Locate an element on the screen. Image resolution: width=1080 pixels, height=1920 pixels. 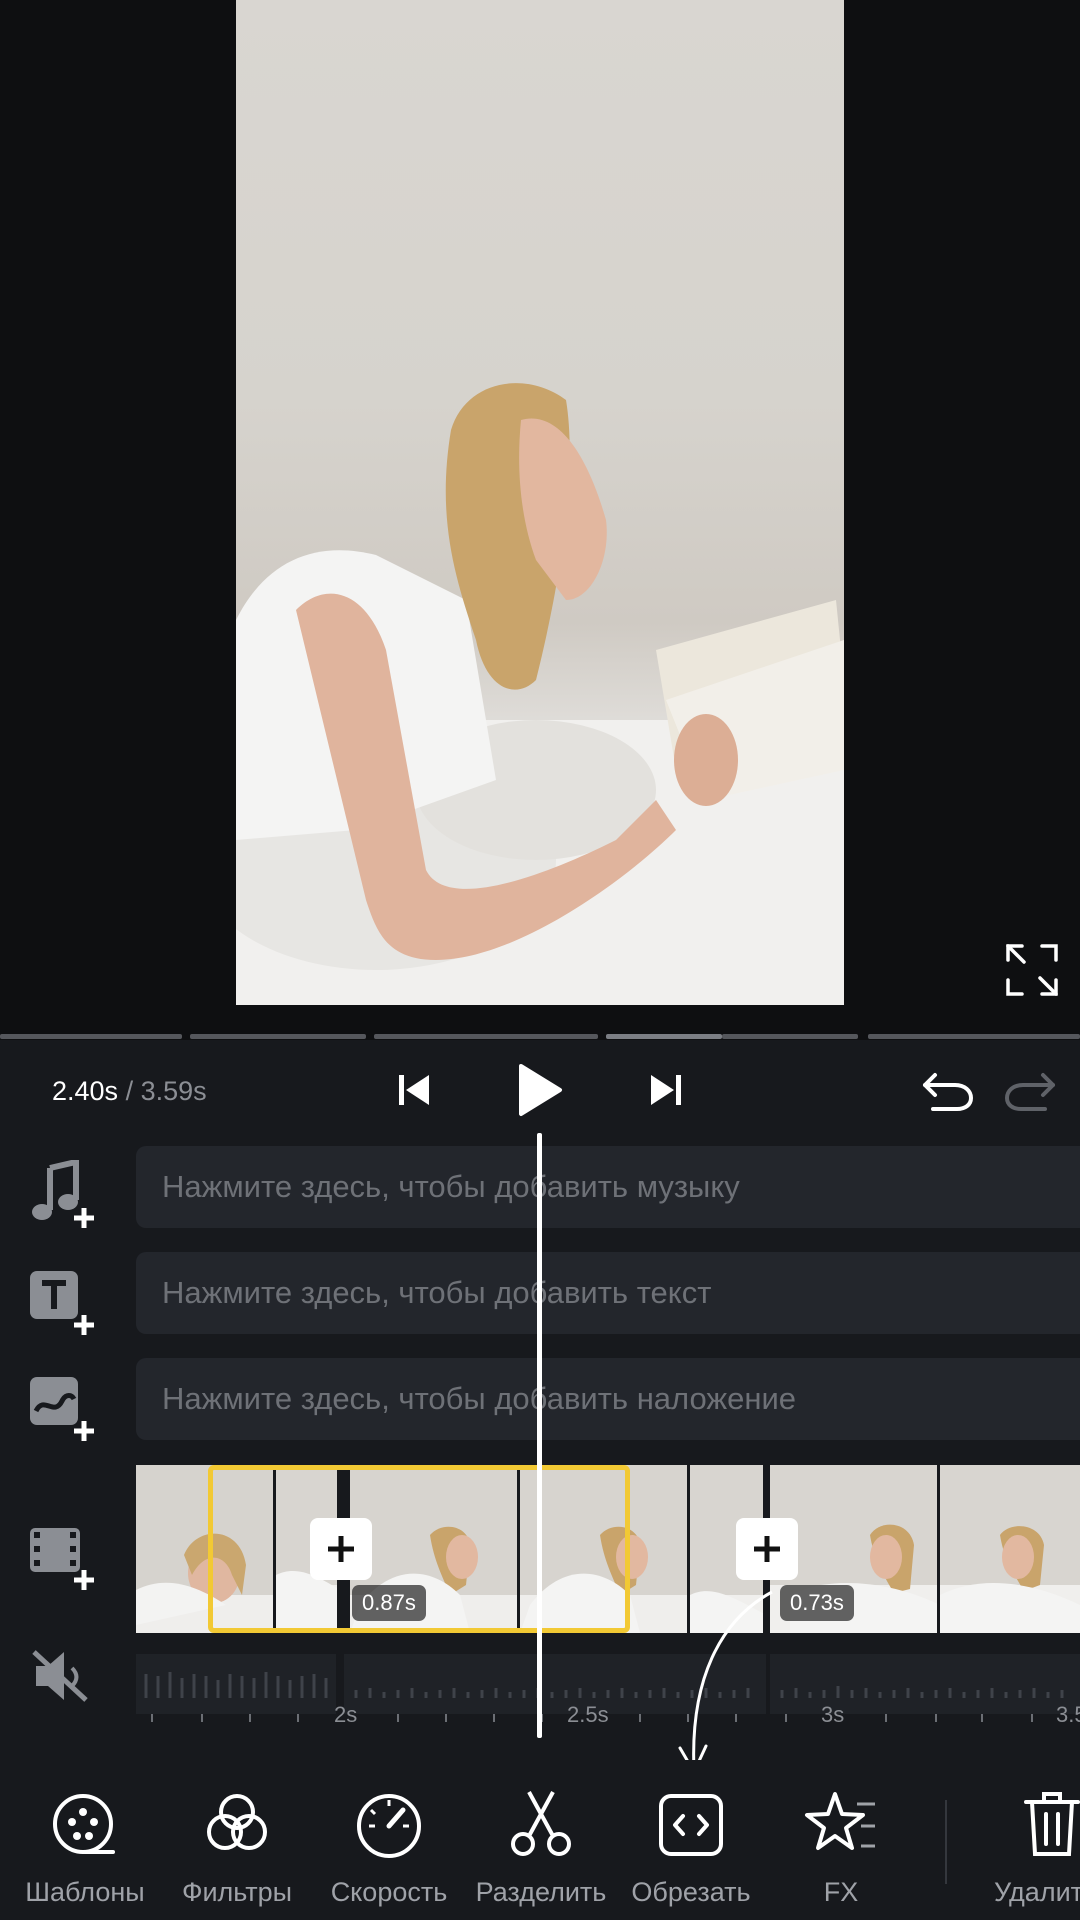
fx-label: FX is located at coordinates (841, 1892).